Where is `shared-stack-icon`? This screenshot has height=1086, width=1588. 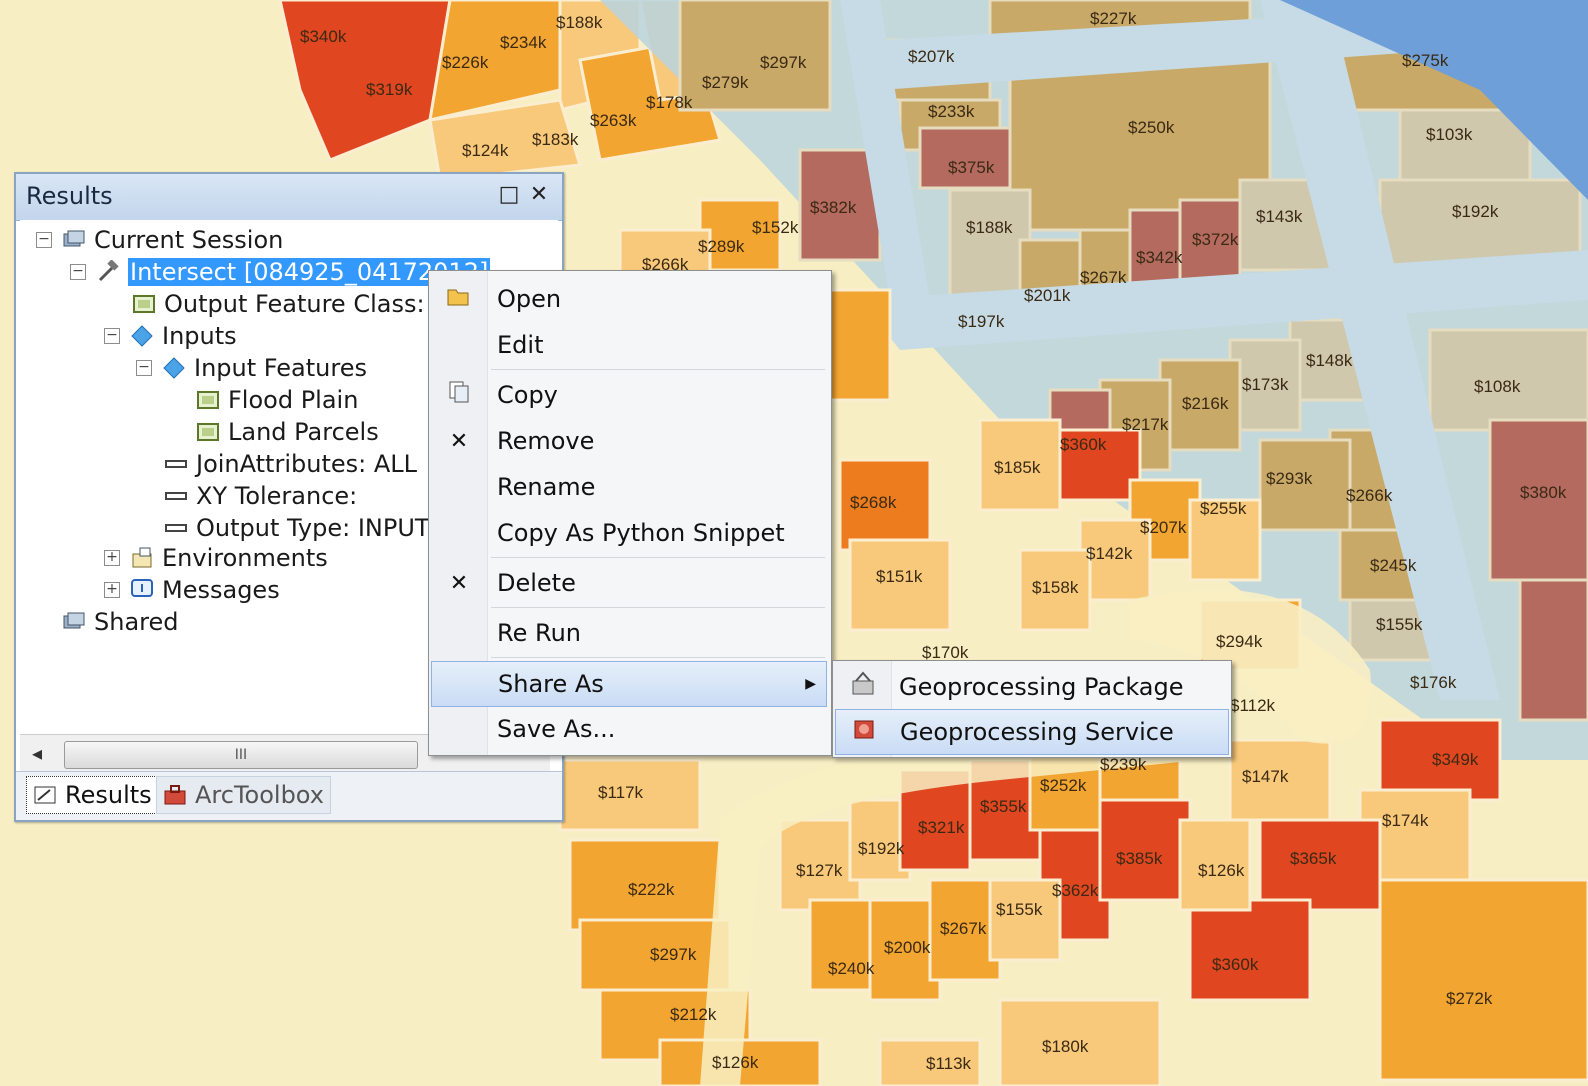 shared-stack-icon is located at coordinates (74, 622).